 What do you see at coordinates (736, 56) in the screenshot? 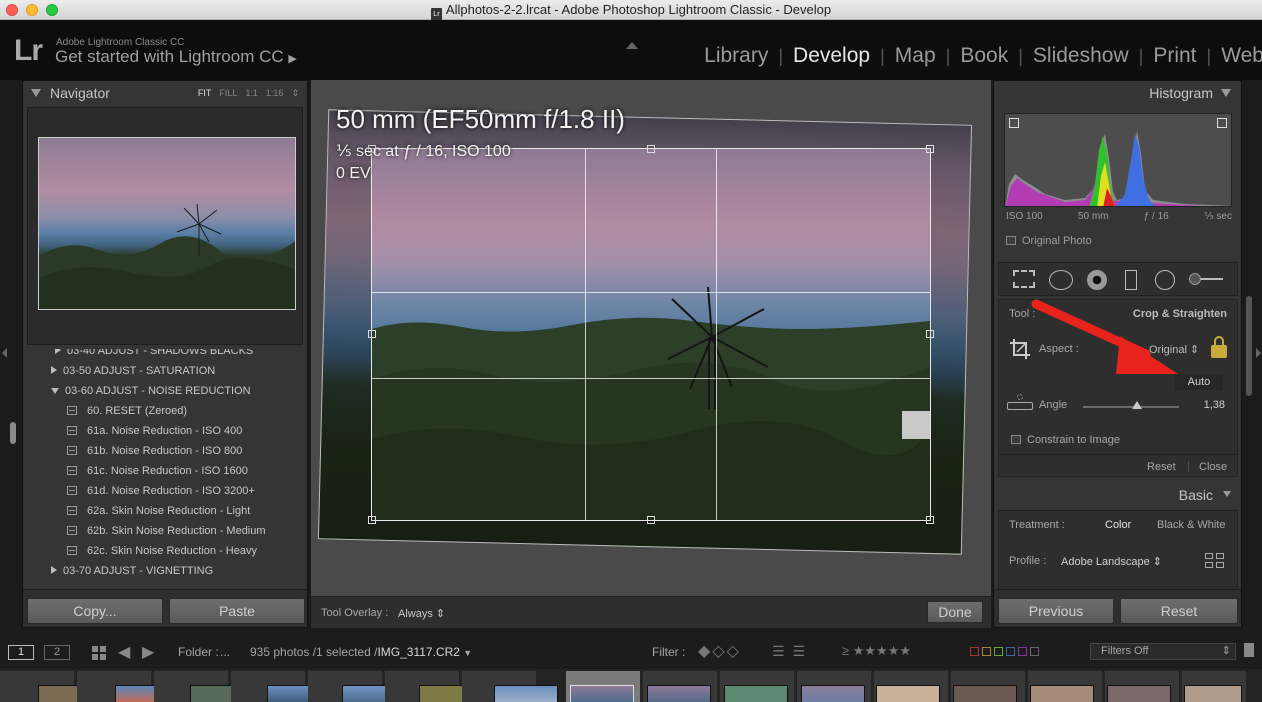
I see `module-library: Library` at bounding box center [736, 56].